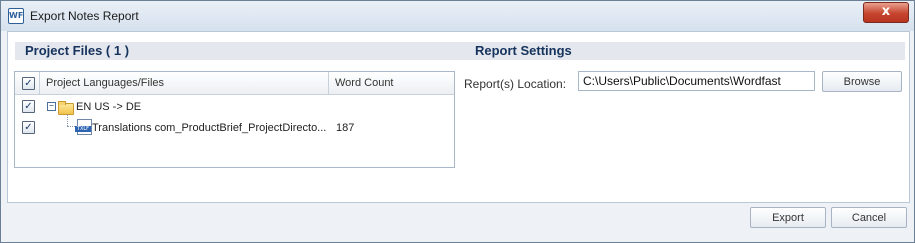  I want to click on export-button: Export, so click(788, 217).